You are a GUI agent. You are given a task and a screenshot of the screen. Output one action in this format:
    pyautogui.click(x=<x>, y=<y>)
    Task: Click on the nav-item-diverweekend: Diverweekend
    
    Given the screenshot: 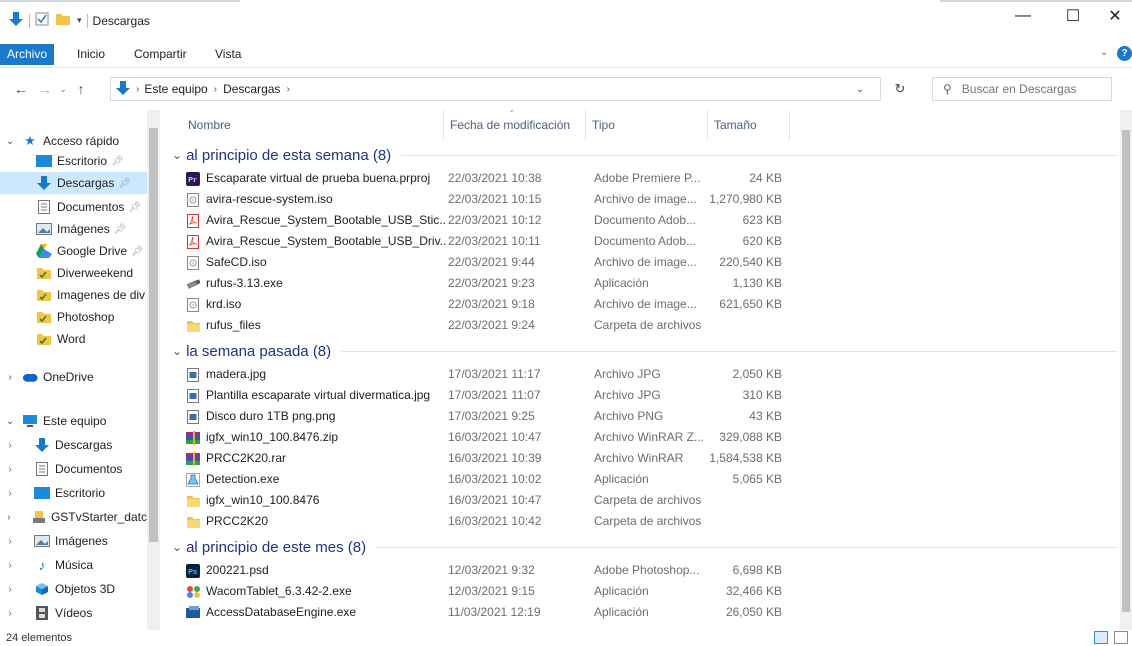 What is the action you would take?
    pyautogui.click(x=73, y=273)
    